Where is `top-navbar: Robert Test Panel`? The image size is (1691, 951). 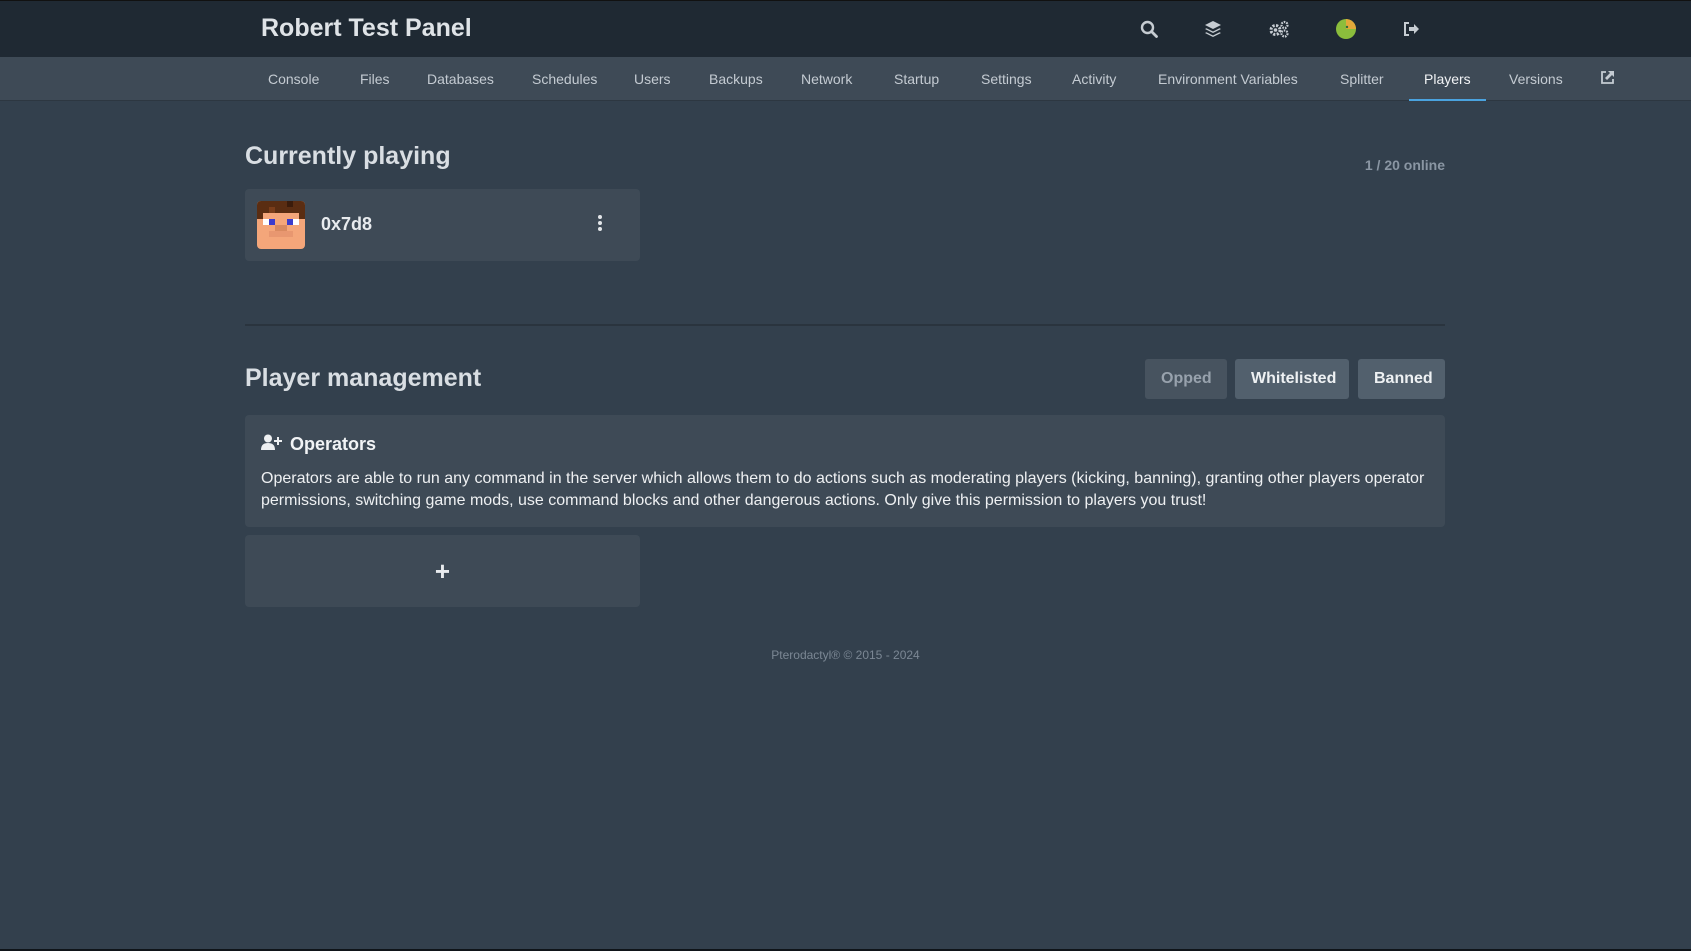
top-navbar: Robert Test Panel is located at coordinates (845, 28).